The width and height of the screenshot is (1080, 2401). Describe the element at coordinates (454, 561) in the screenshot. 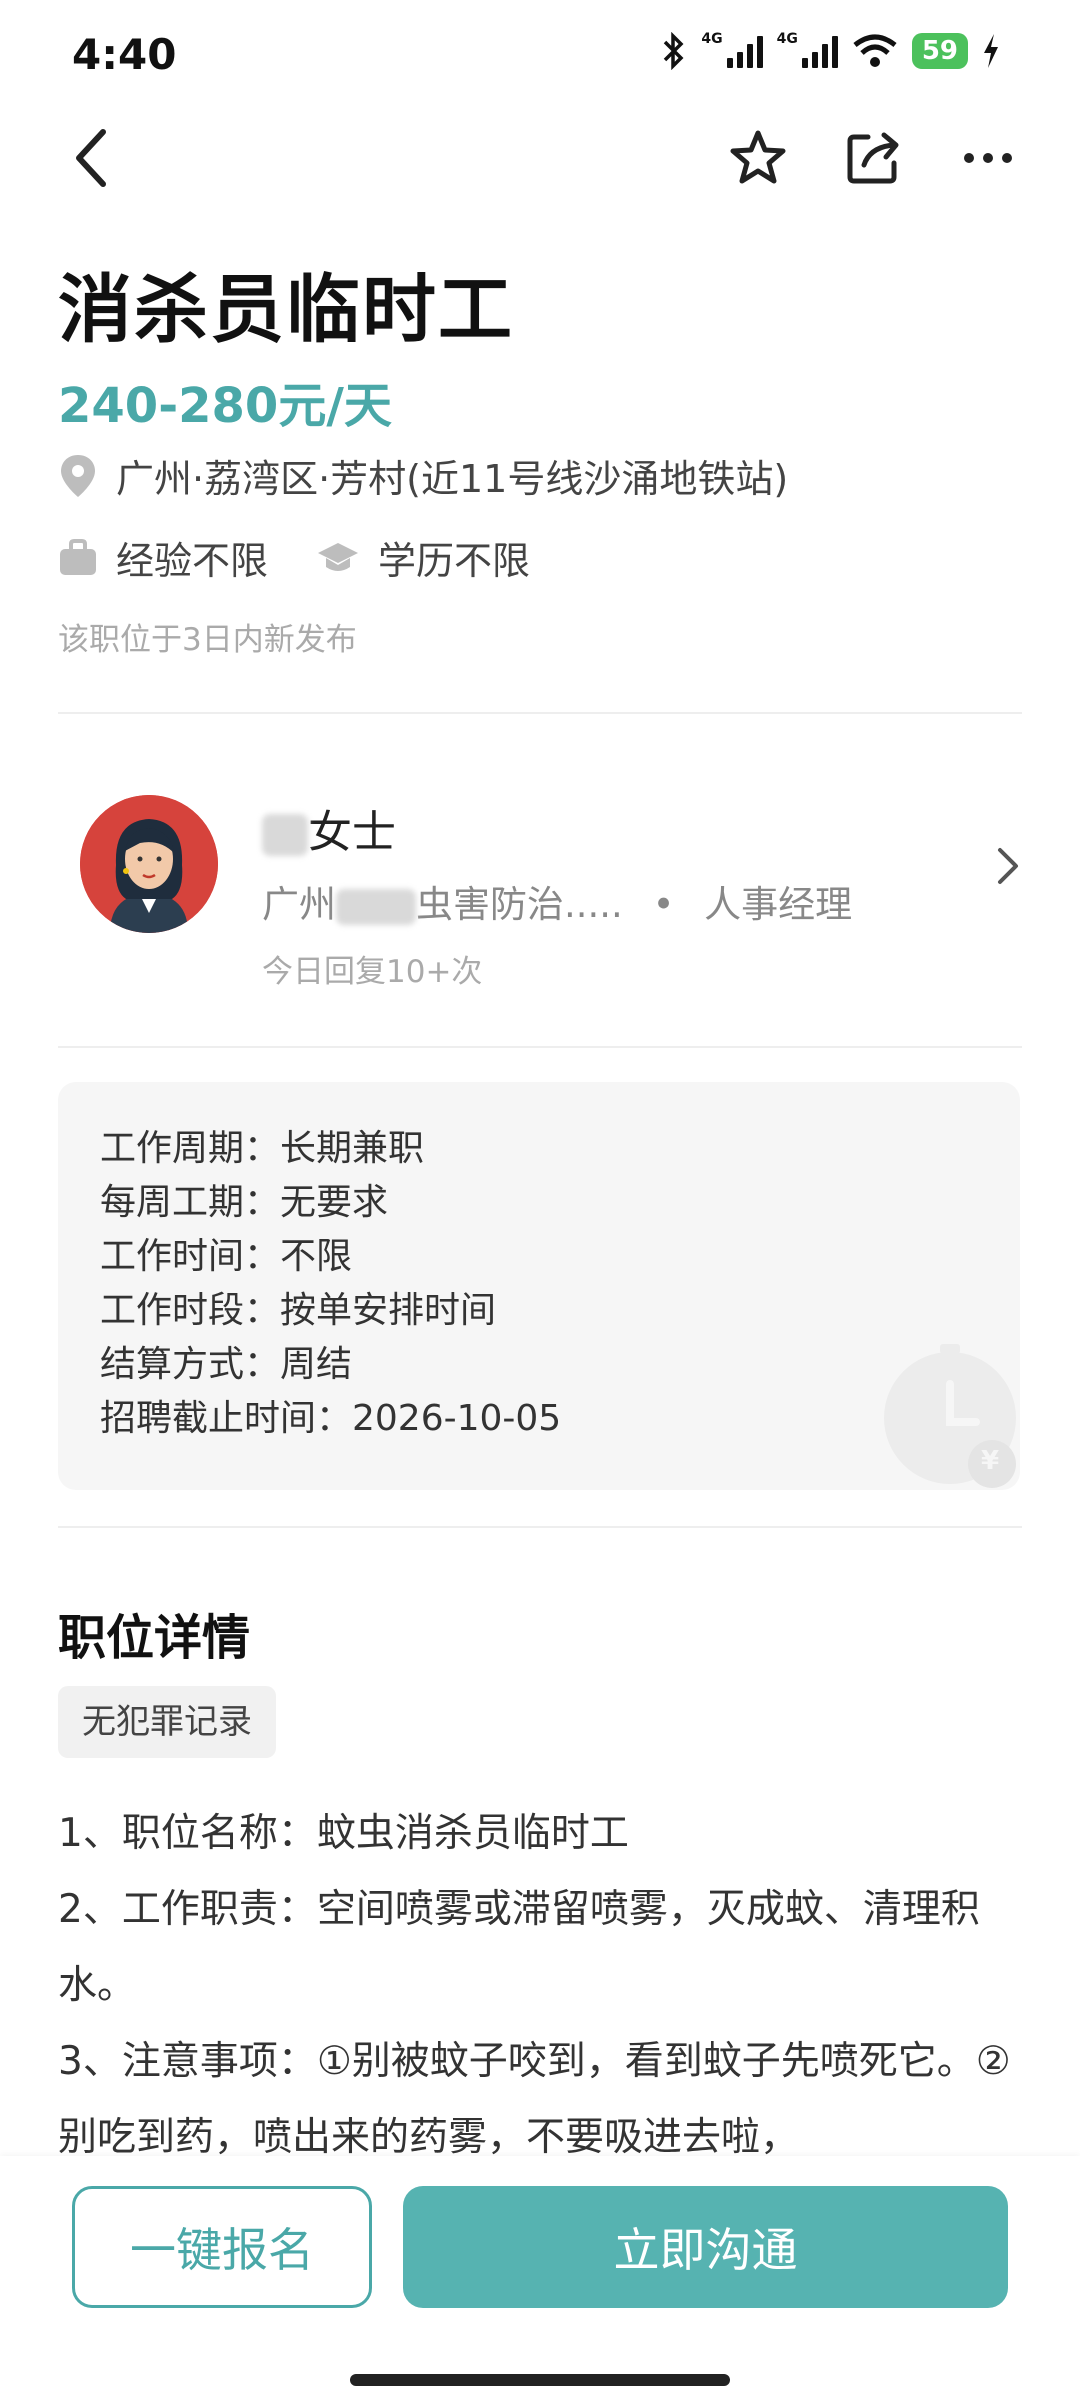

I see `education-text: 学历不限` at that location.